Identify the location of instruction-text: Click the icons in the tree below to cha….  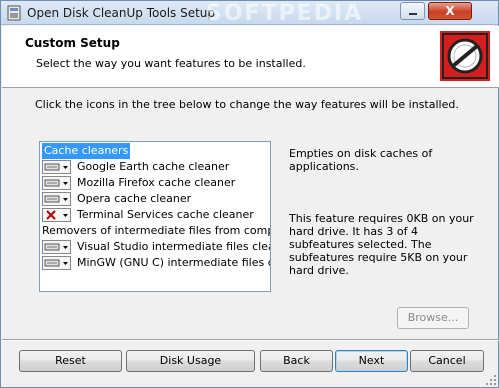
(247, 104).